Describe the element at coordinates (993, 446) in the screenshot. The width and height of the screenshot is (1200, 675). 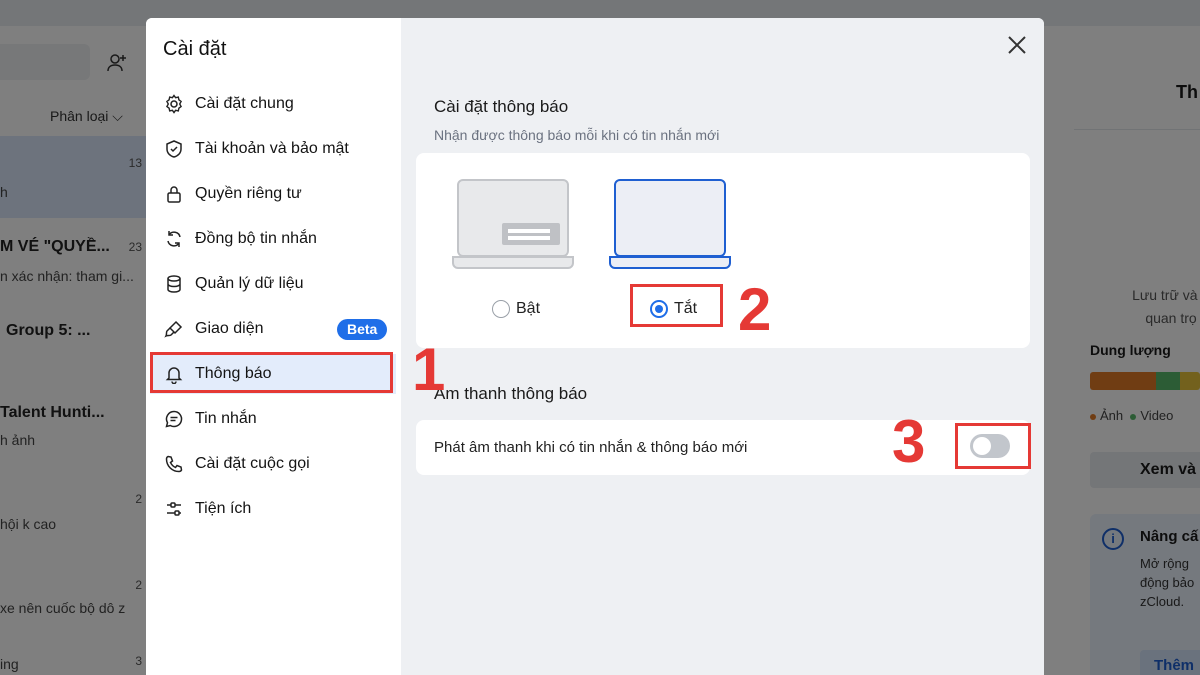
I see `annotation-highlight-sound-toggle` at that location.